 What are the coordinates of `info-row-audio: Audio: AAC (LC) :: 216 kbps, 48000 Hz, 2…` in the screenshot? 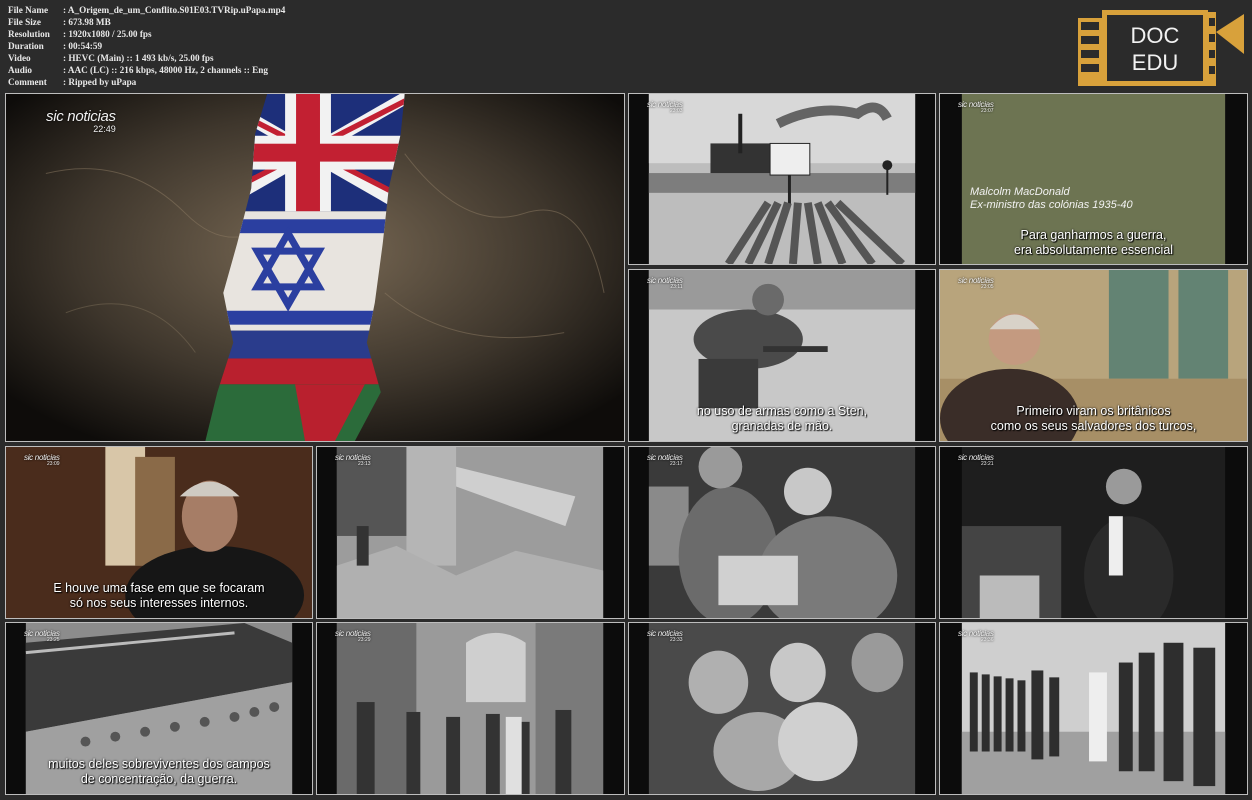 It's located at (138, 70).